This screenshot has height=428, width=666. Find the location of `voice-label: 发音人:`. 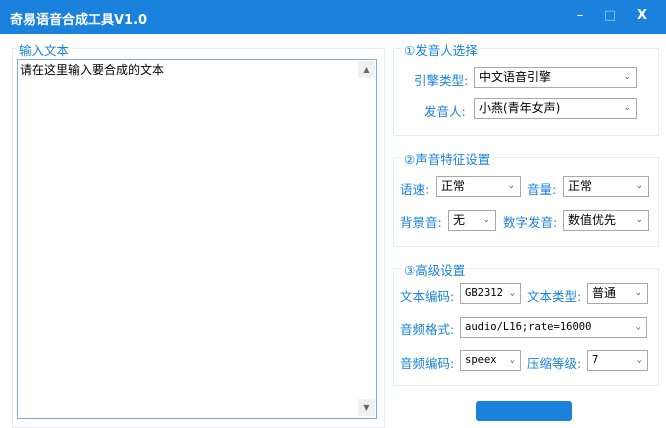

voice-label: 发音人: is located at coordinates (445, 111).